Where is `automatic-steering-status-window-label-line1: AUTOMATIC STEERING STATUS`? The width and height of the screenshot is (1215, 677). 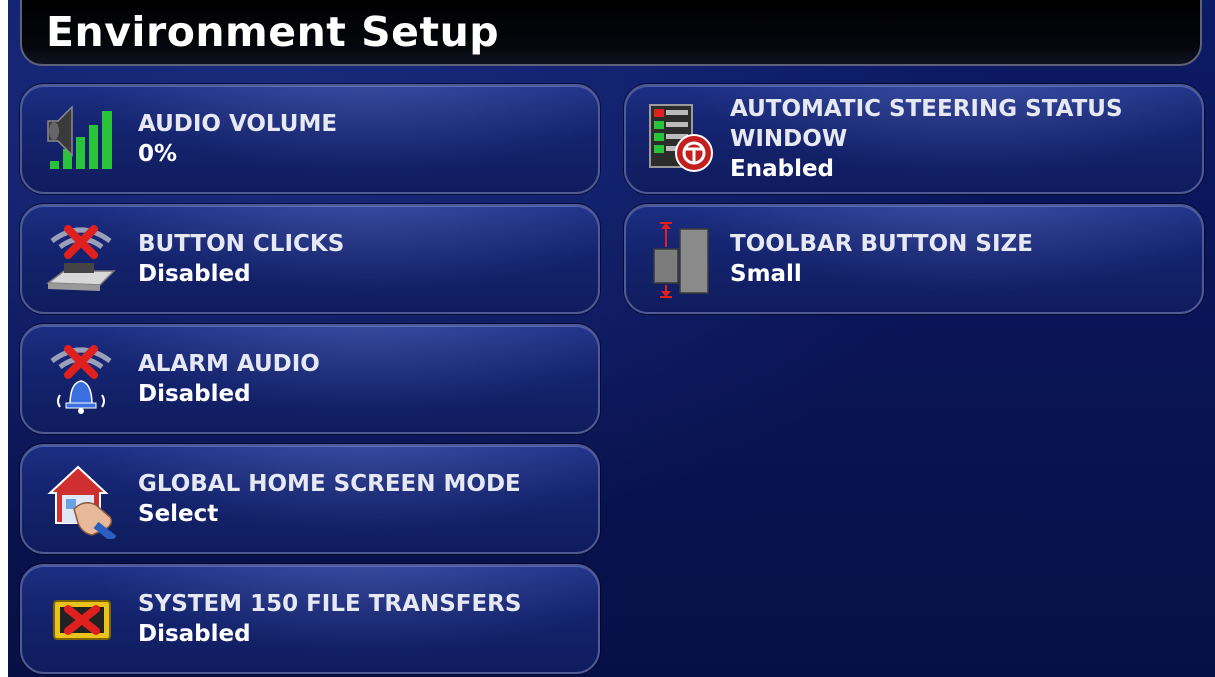
automatic-steering-status-window-label-line1: AUTOMATIC STEERING STATUS is located at coordinates (926, 109).